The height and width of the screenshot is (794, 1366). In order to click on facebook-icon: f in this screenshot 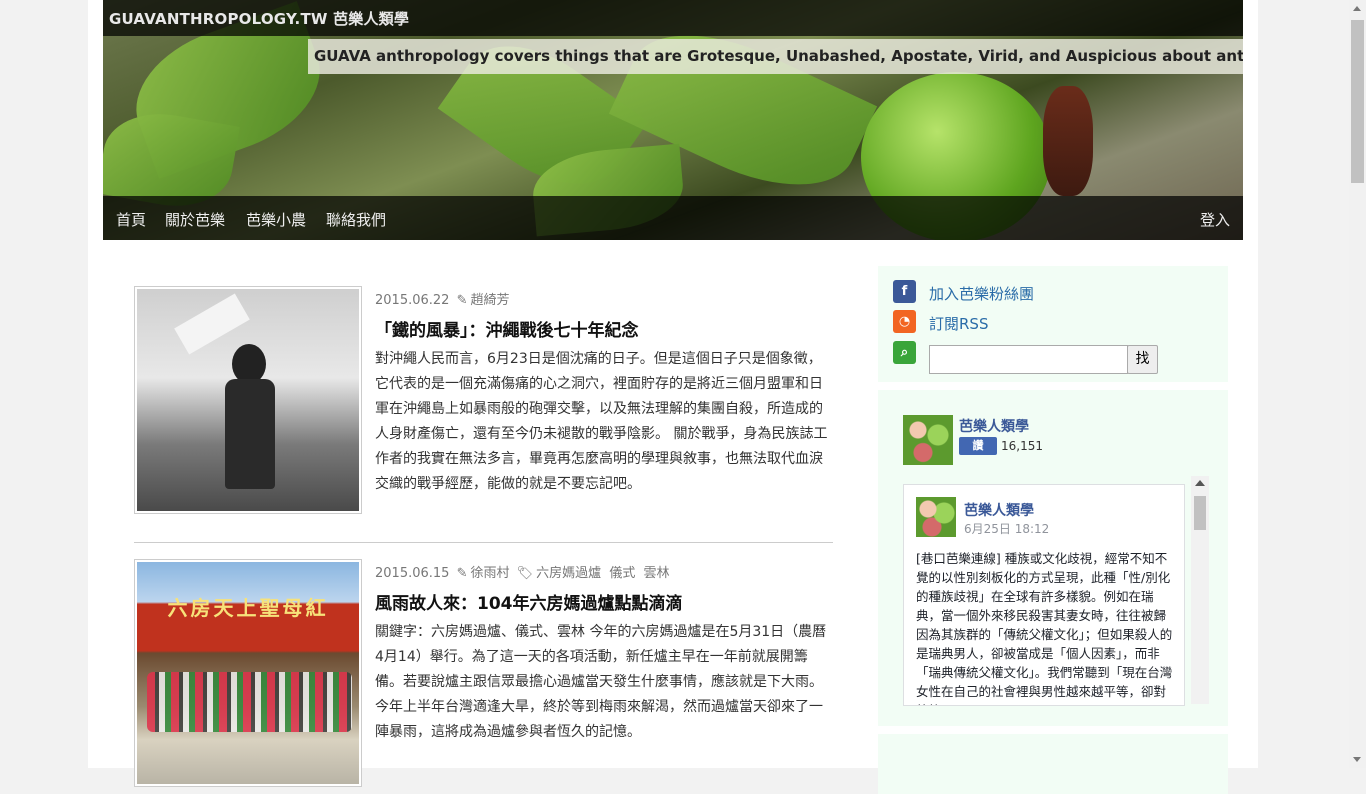, I will do `click(904, 291)`.